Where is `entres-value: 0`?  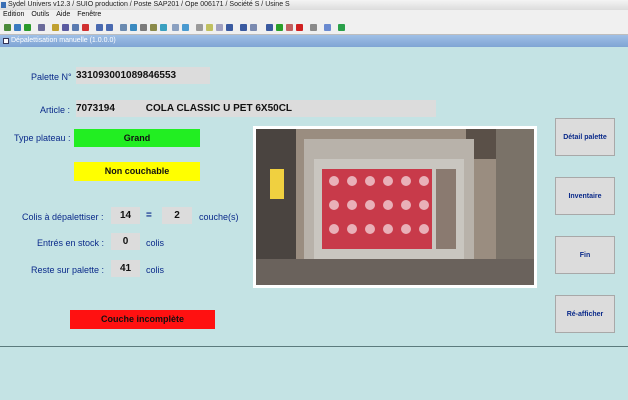
entres-value: 0 is located at coordinates (125, 241).